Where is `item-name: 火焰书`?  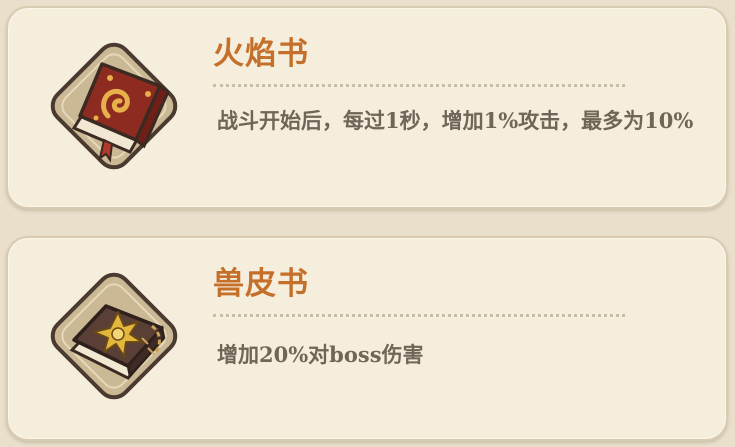 item-name: 火焰书 is located at coordinates (261, 54).